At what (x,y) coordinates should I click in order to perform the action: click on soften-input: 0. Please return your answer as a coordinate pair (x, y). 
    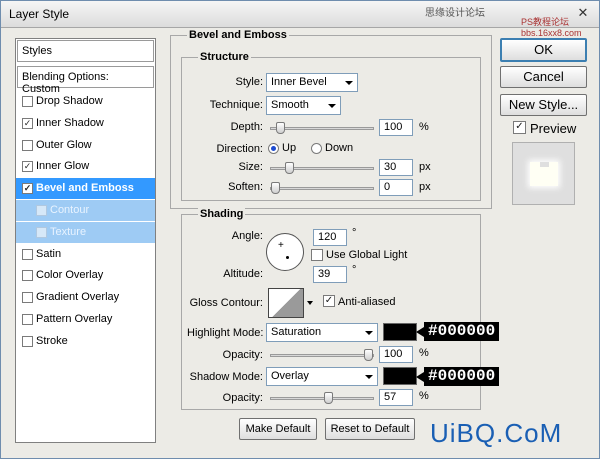
    Looking at the image, I should click on (396, 187).